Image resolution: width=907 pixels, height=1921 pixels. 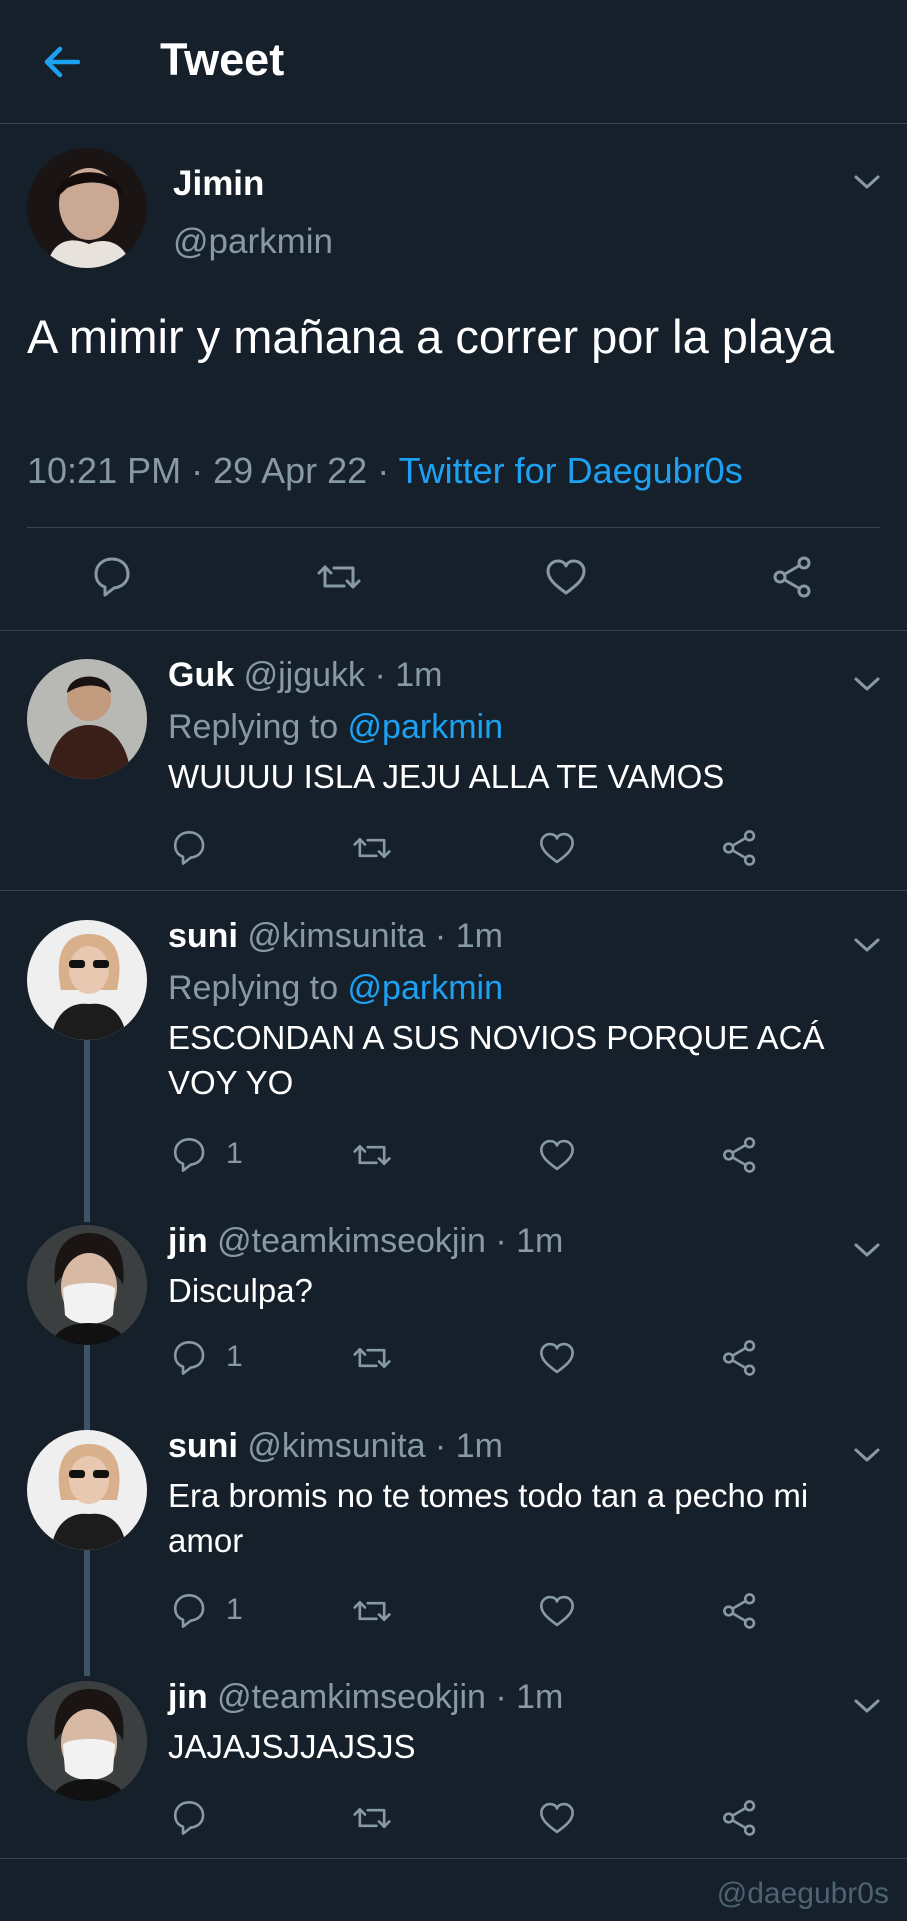 What do you see at coordinates (431, 336) in the screenshot?
I see `tweet-text: A mimir y mañana a correr por la playa` at bounding box center [431, 336].